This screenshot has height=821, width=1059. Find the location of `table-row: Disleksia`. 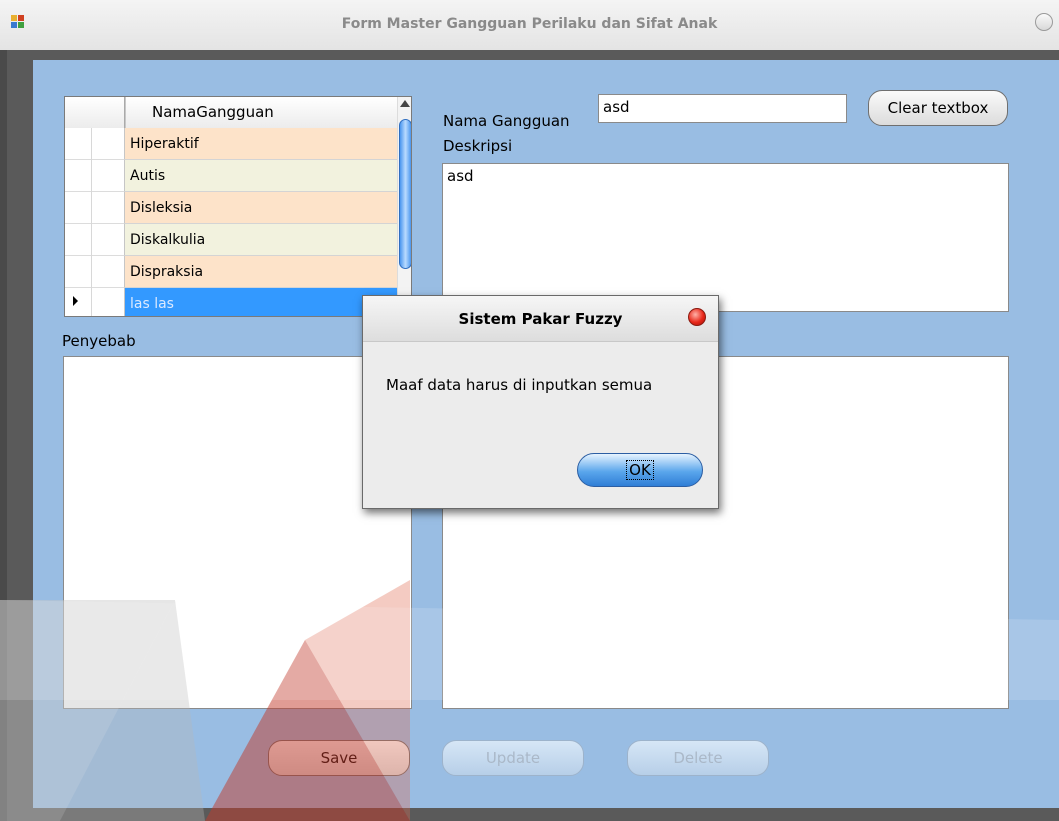

table-row: Disleksia is located at coordinates (231, 208).